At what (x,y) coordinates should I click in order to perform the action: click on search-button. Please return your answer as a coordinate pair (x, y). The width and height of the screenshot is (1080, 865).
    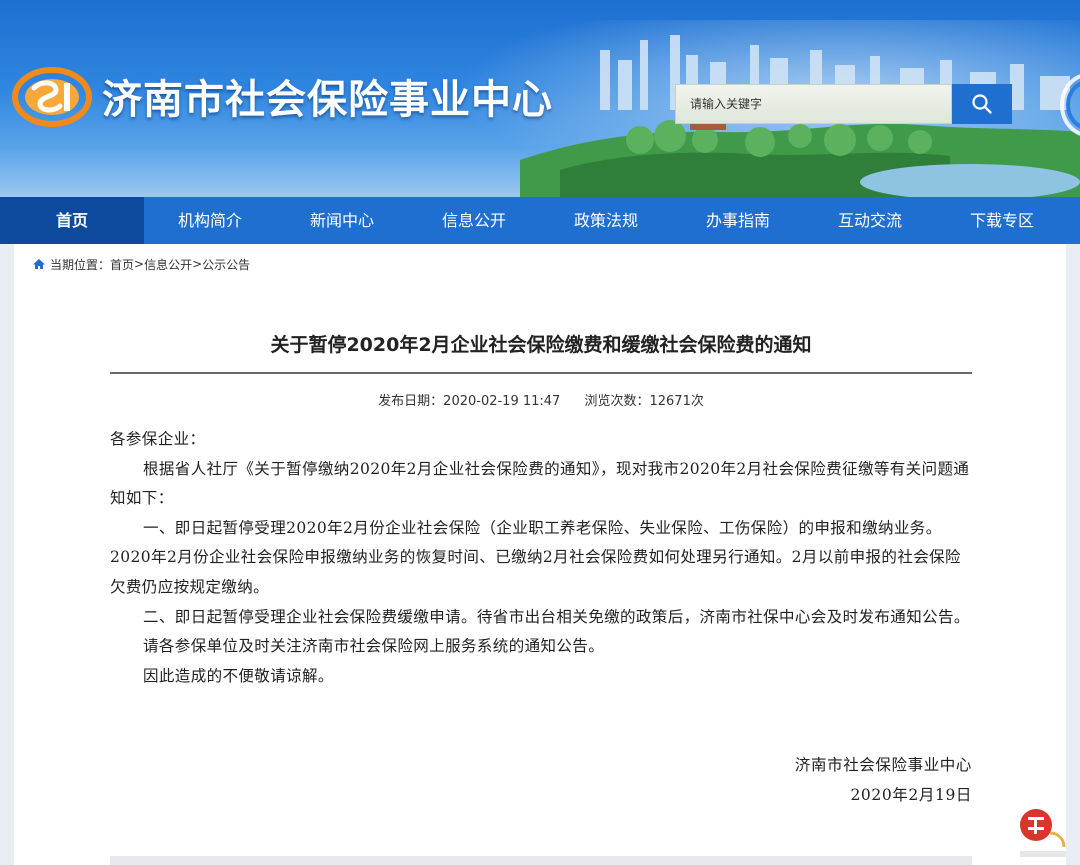
    Looking at the image, I should click on (982, 104).